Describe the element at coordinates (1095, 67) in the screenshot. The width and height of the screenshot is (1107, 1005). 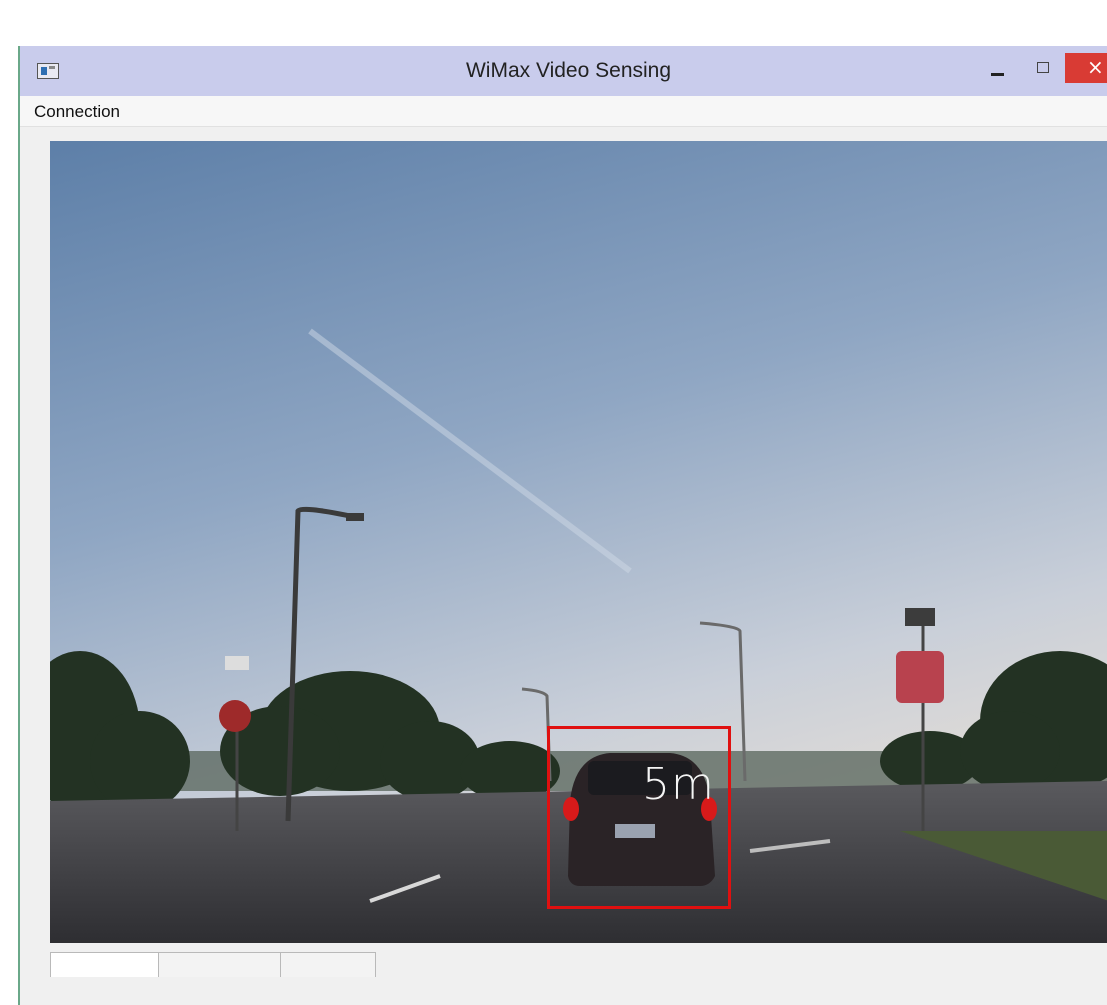
I see `close-icon: ×` at that location.